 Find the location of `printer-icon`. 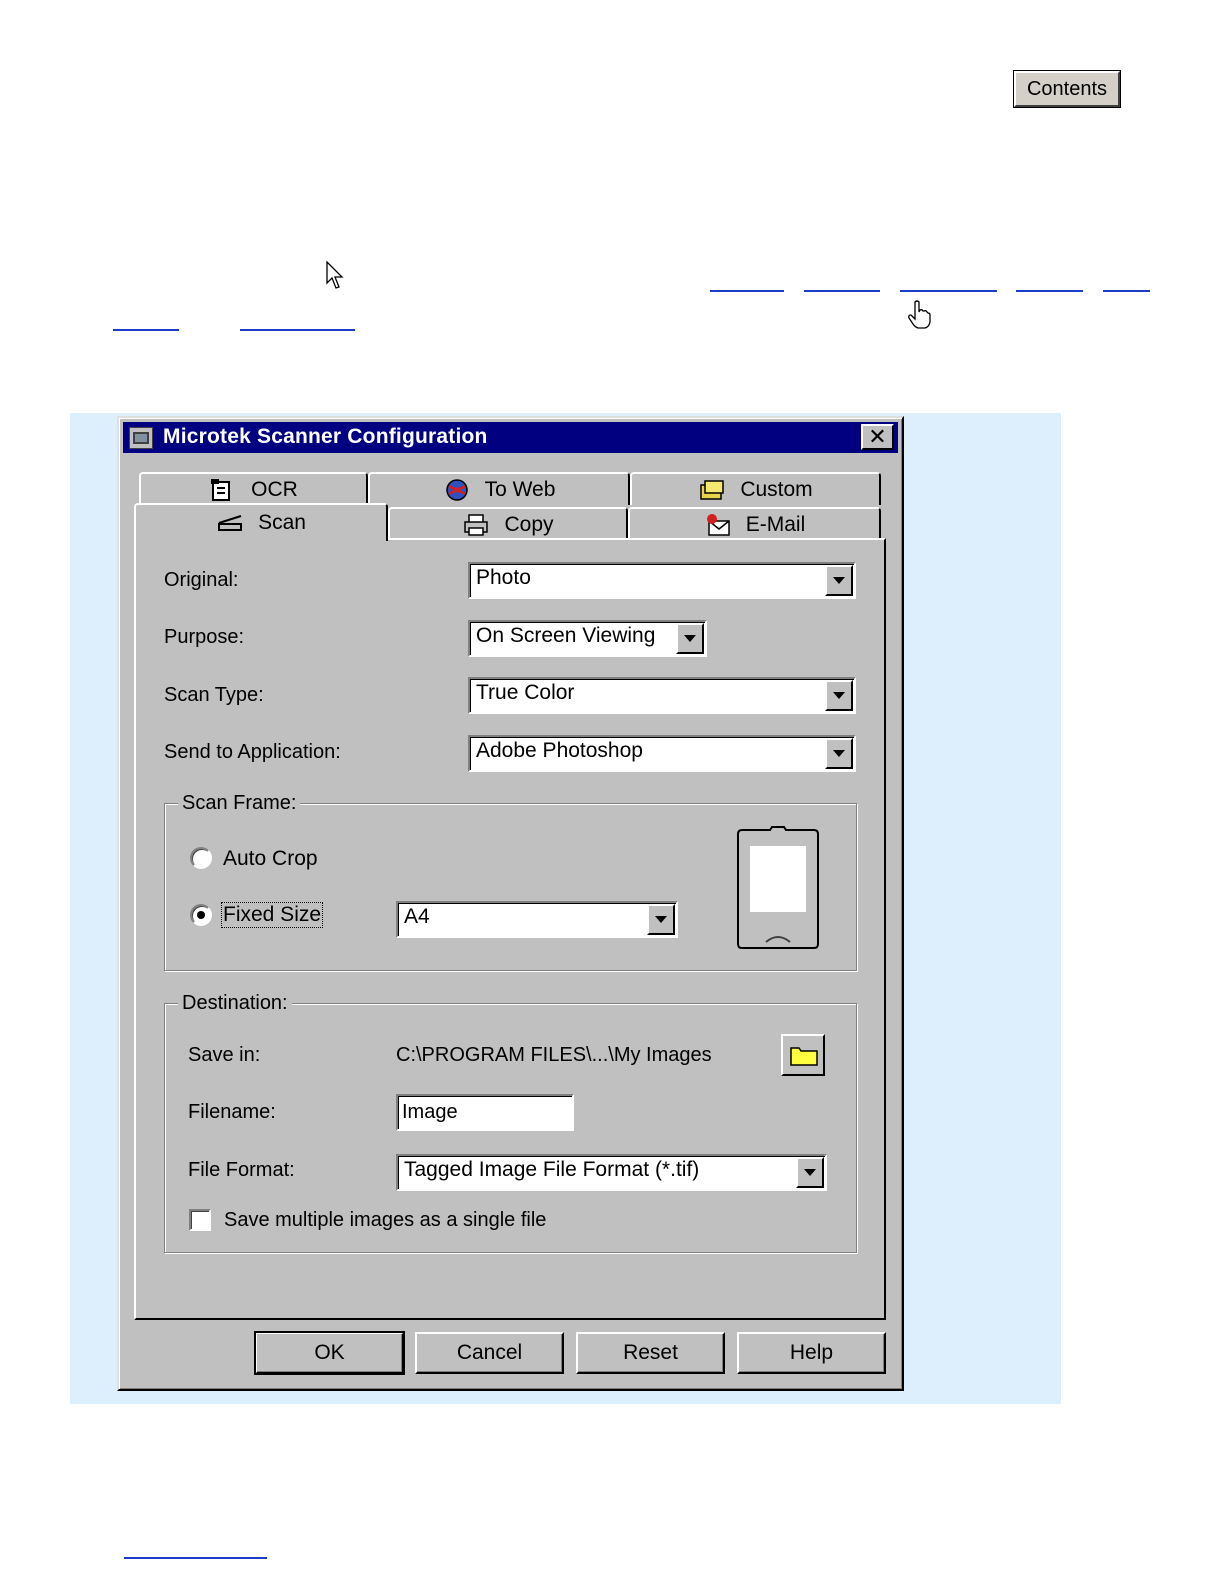

printer-icon is located at coordinates (476, 524).